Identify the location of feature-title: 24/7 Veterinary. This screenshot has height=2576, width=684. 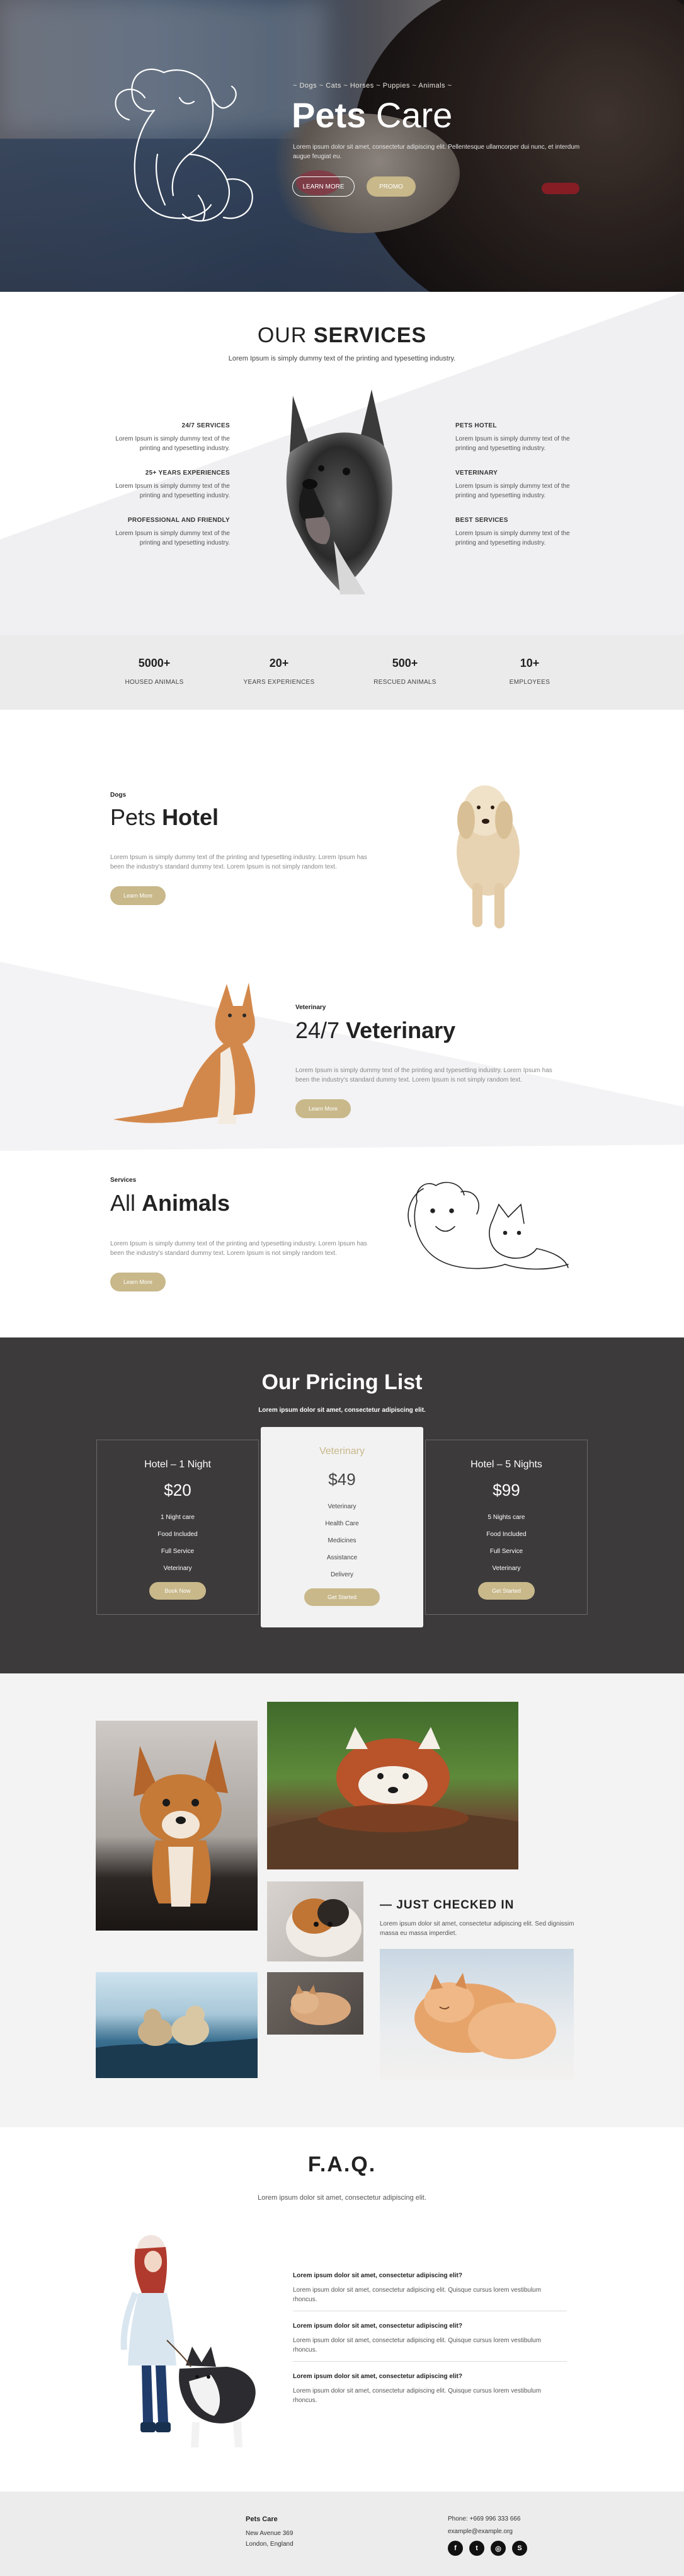
(375, 1030).